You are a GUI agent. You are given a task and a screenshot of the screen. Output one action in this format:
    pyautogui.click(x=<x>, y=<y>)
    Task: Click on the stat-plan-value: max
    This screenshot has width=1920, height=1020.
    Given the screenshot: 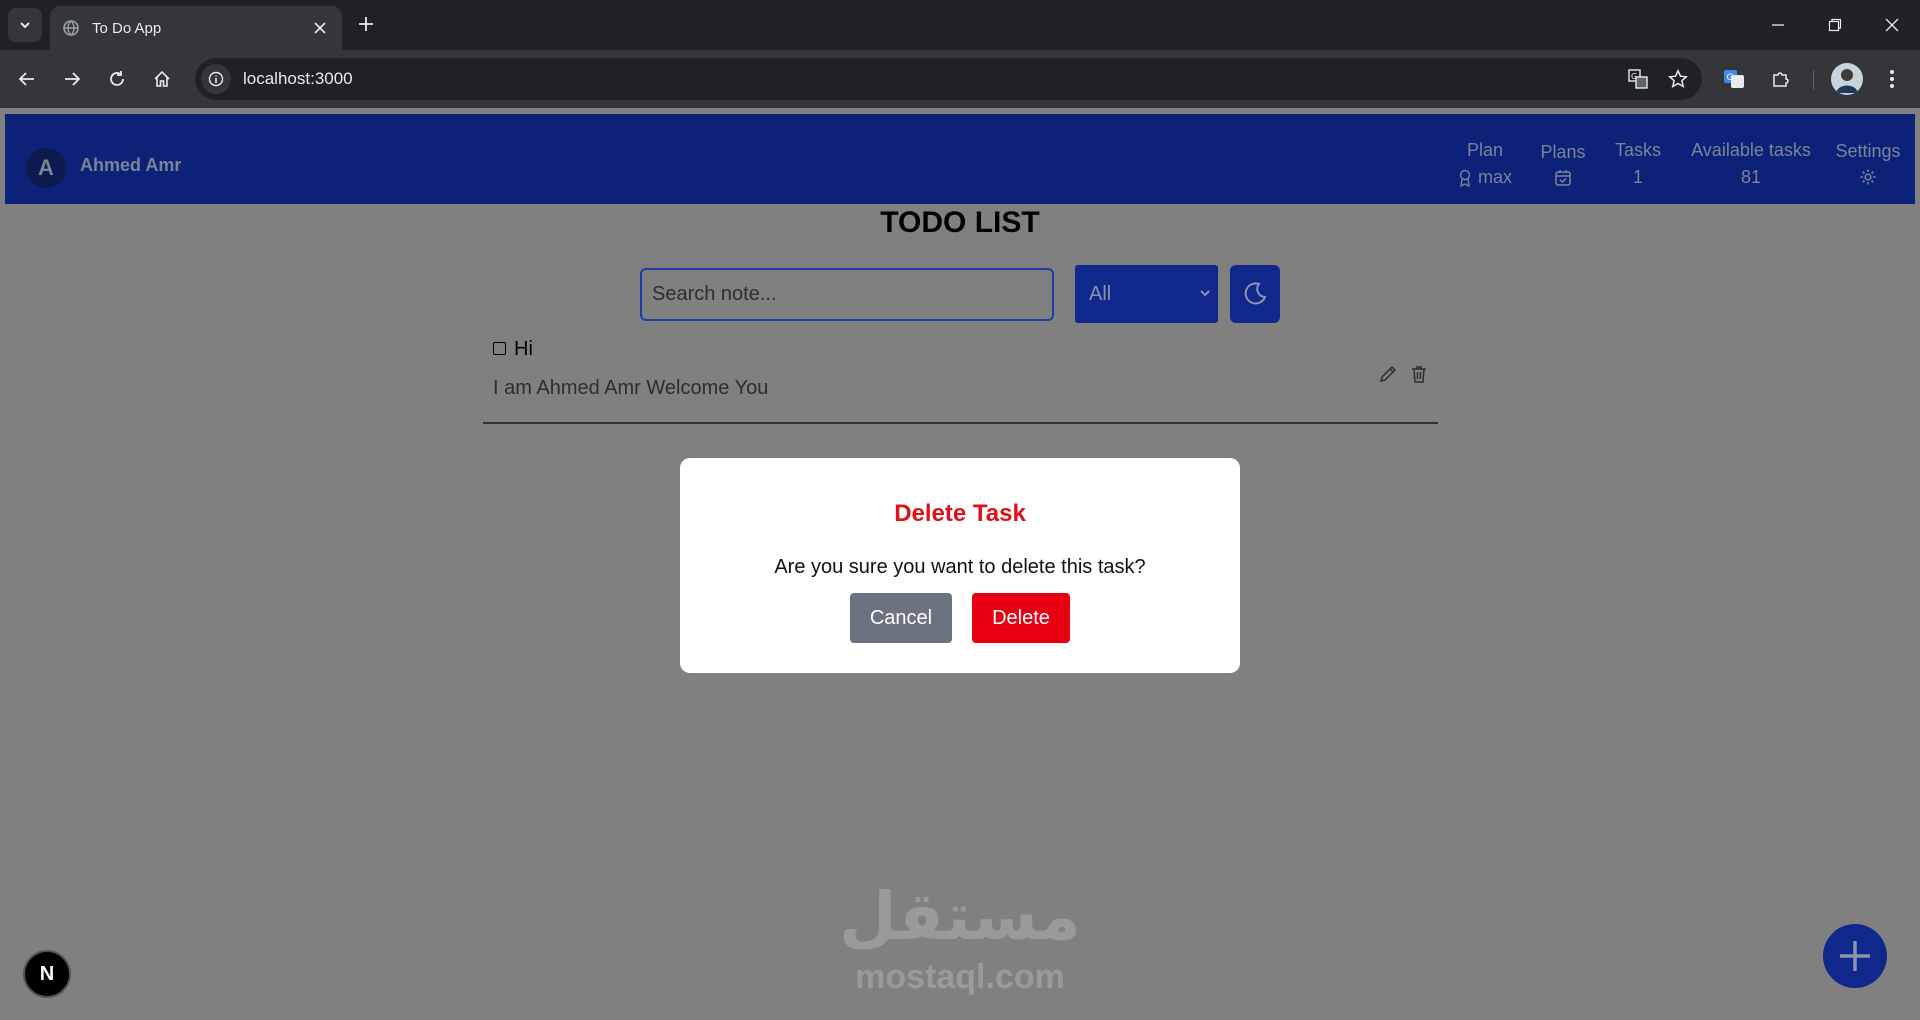 What is the action you would take?
    pyautogui.click(x=1494, y=177)
    